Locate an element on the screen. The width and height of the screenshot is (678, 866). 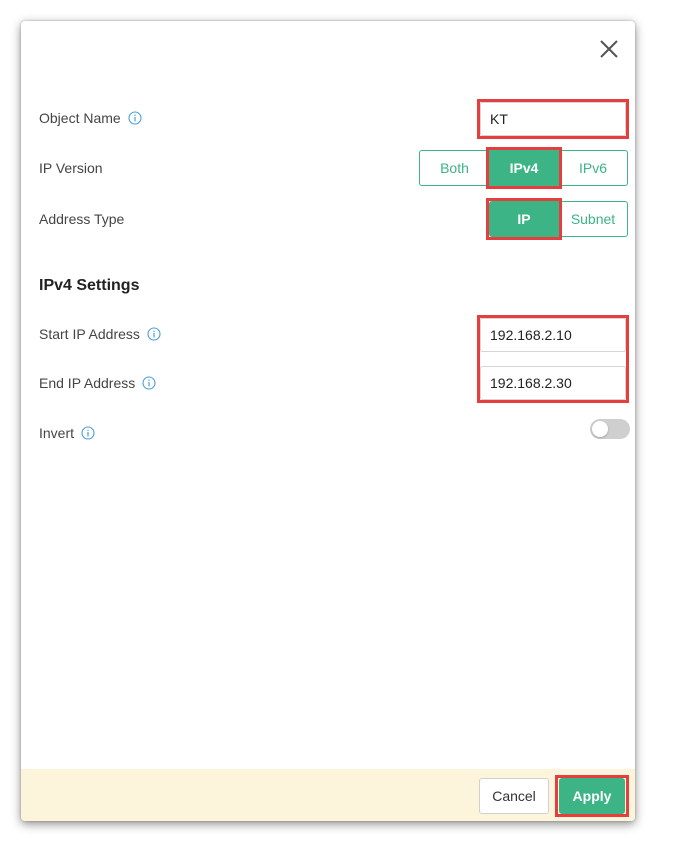
close-icon is located at coordinates (609, 49).